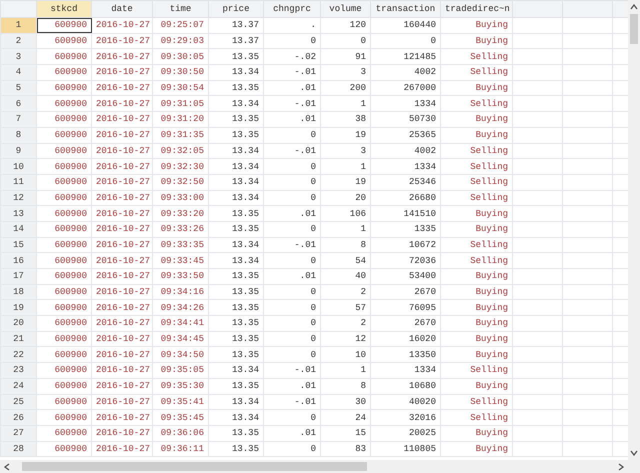 The width and height of the screenshot is (640, 473). I want to click on column-header: transaction, so click(405, 9).